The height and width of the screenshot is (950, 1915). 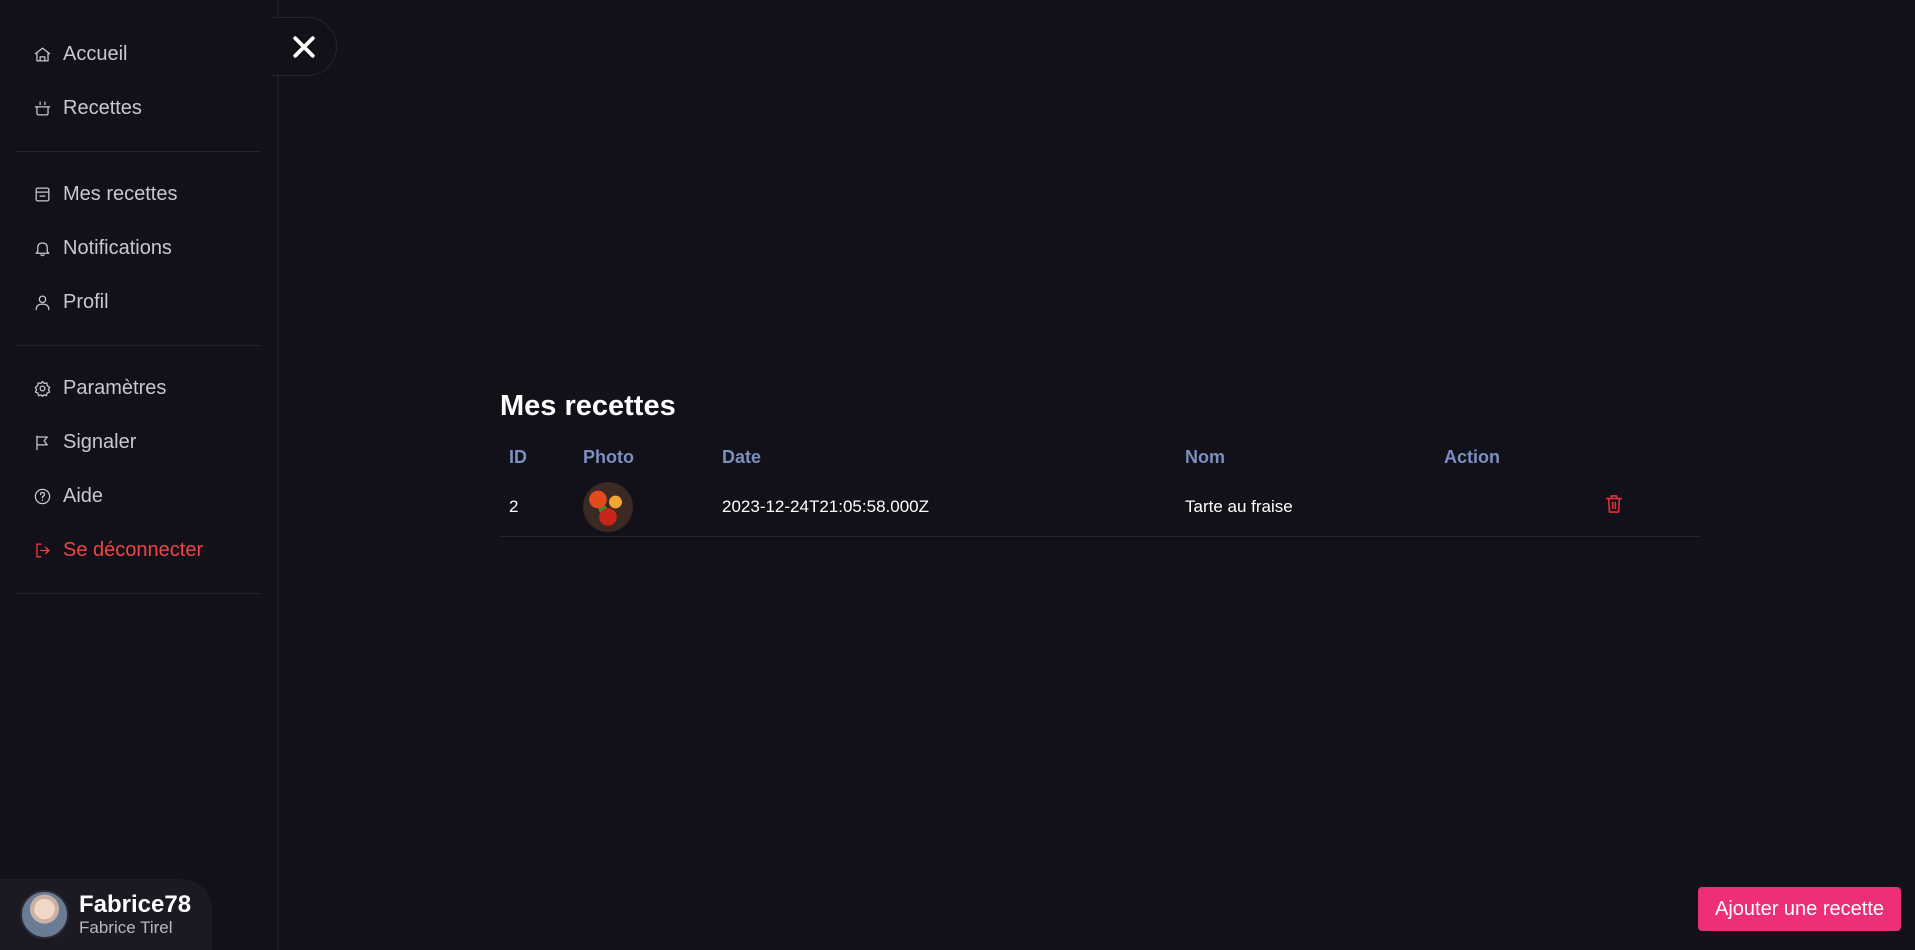 I want to click on user-card: Fabrice78 Fabrice Tirel, so click(x=106, y=914).